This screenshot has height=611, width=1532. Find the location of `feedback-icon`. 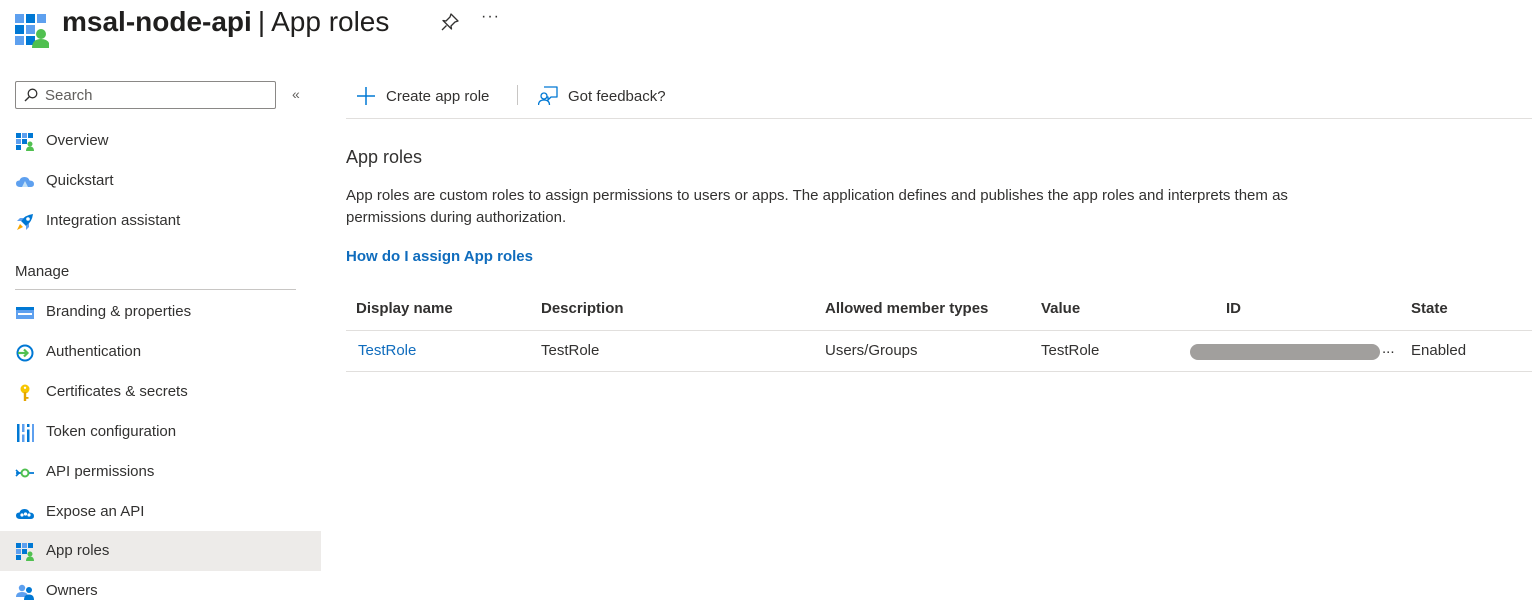

feedback-icon is located at coordinates (548, 96).